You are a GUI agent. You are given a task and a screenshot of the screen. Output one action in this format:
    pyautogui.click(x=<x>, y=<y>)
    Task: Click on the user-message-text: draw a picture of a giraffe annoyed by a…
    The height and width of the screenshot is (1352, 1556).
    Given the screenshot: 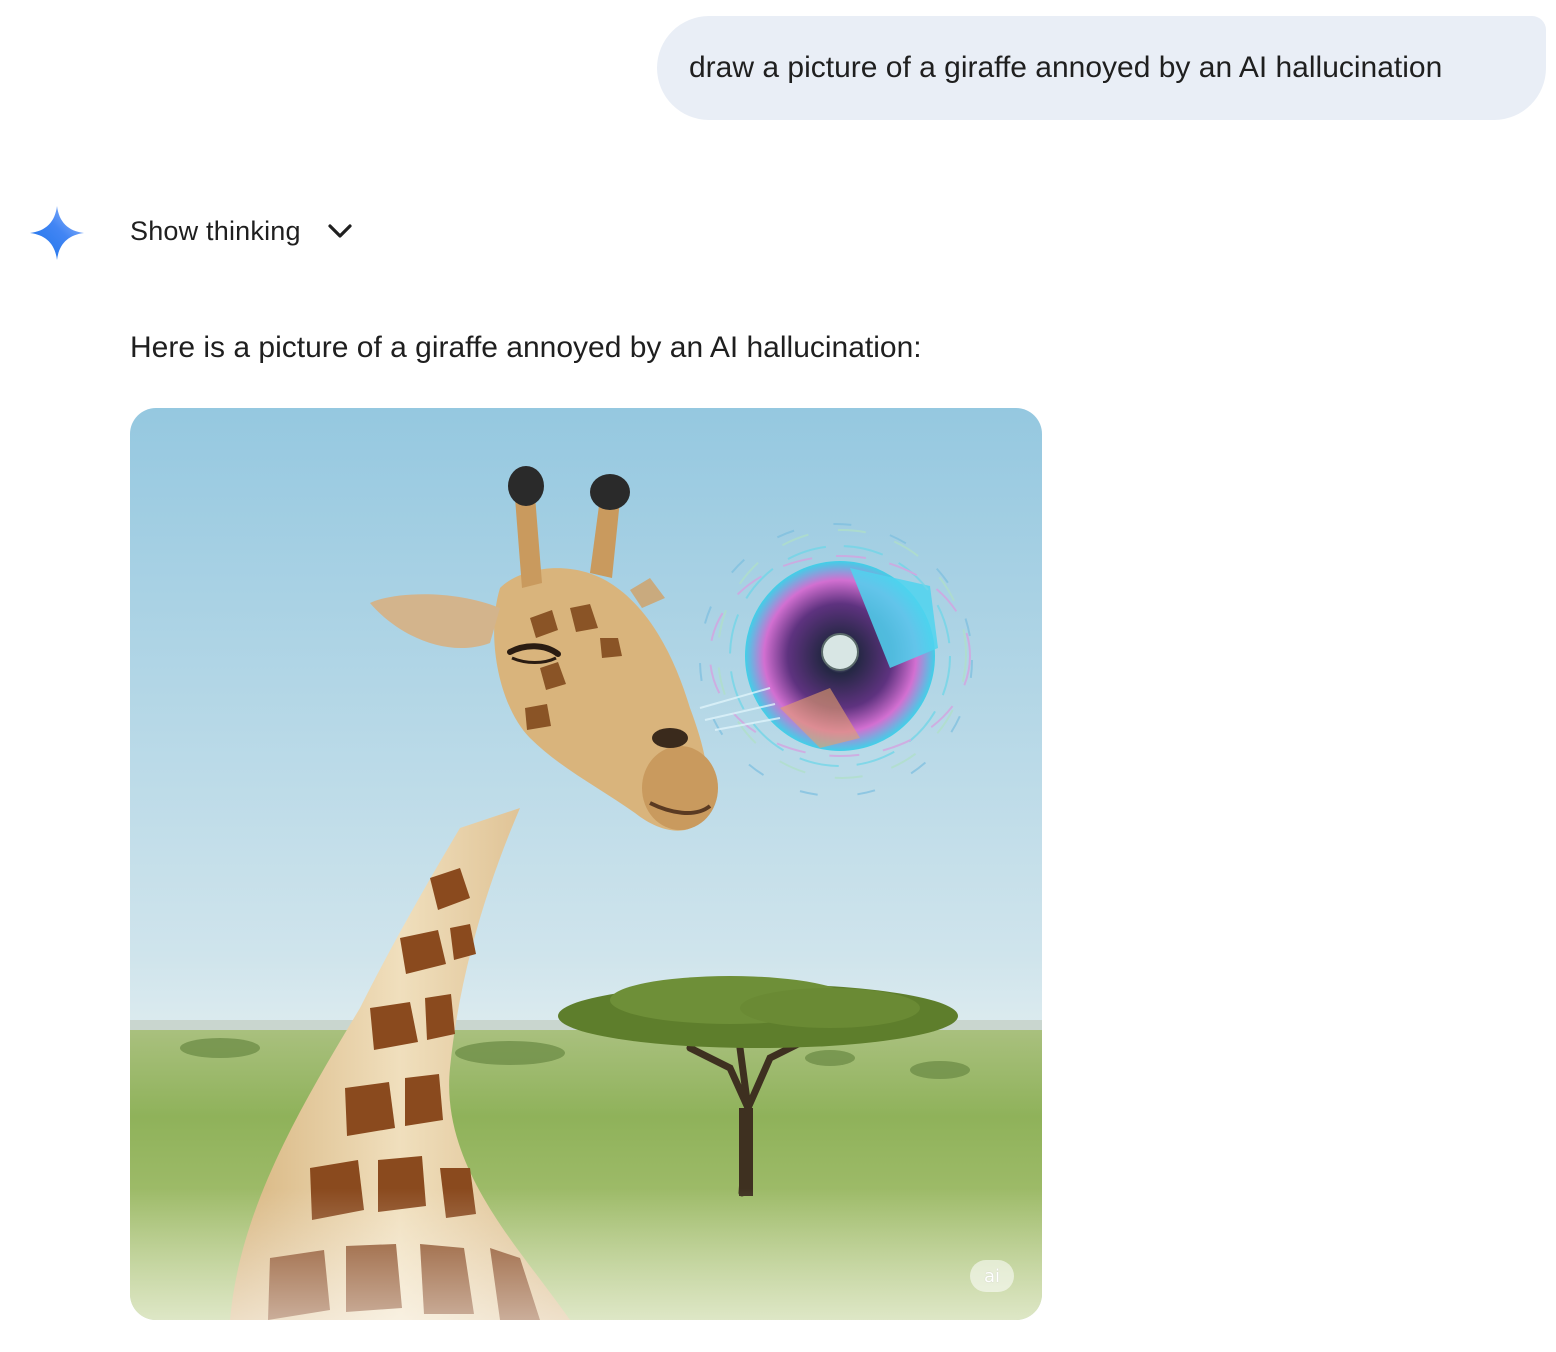 What is the action you would take?
    pyautogui.click(x=1066, y=67)
    